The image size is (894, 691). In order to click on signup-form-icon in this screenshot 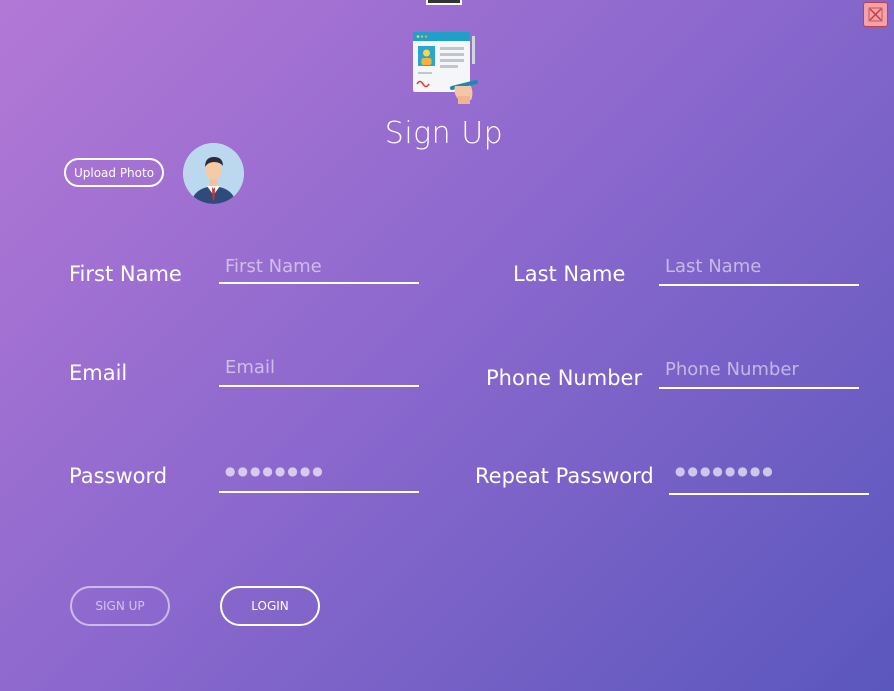, I will do `click(446, 68)`.